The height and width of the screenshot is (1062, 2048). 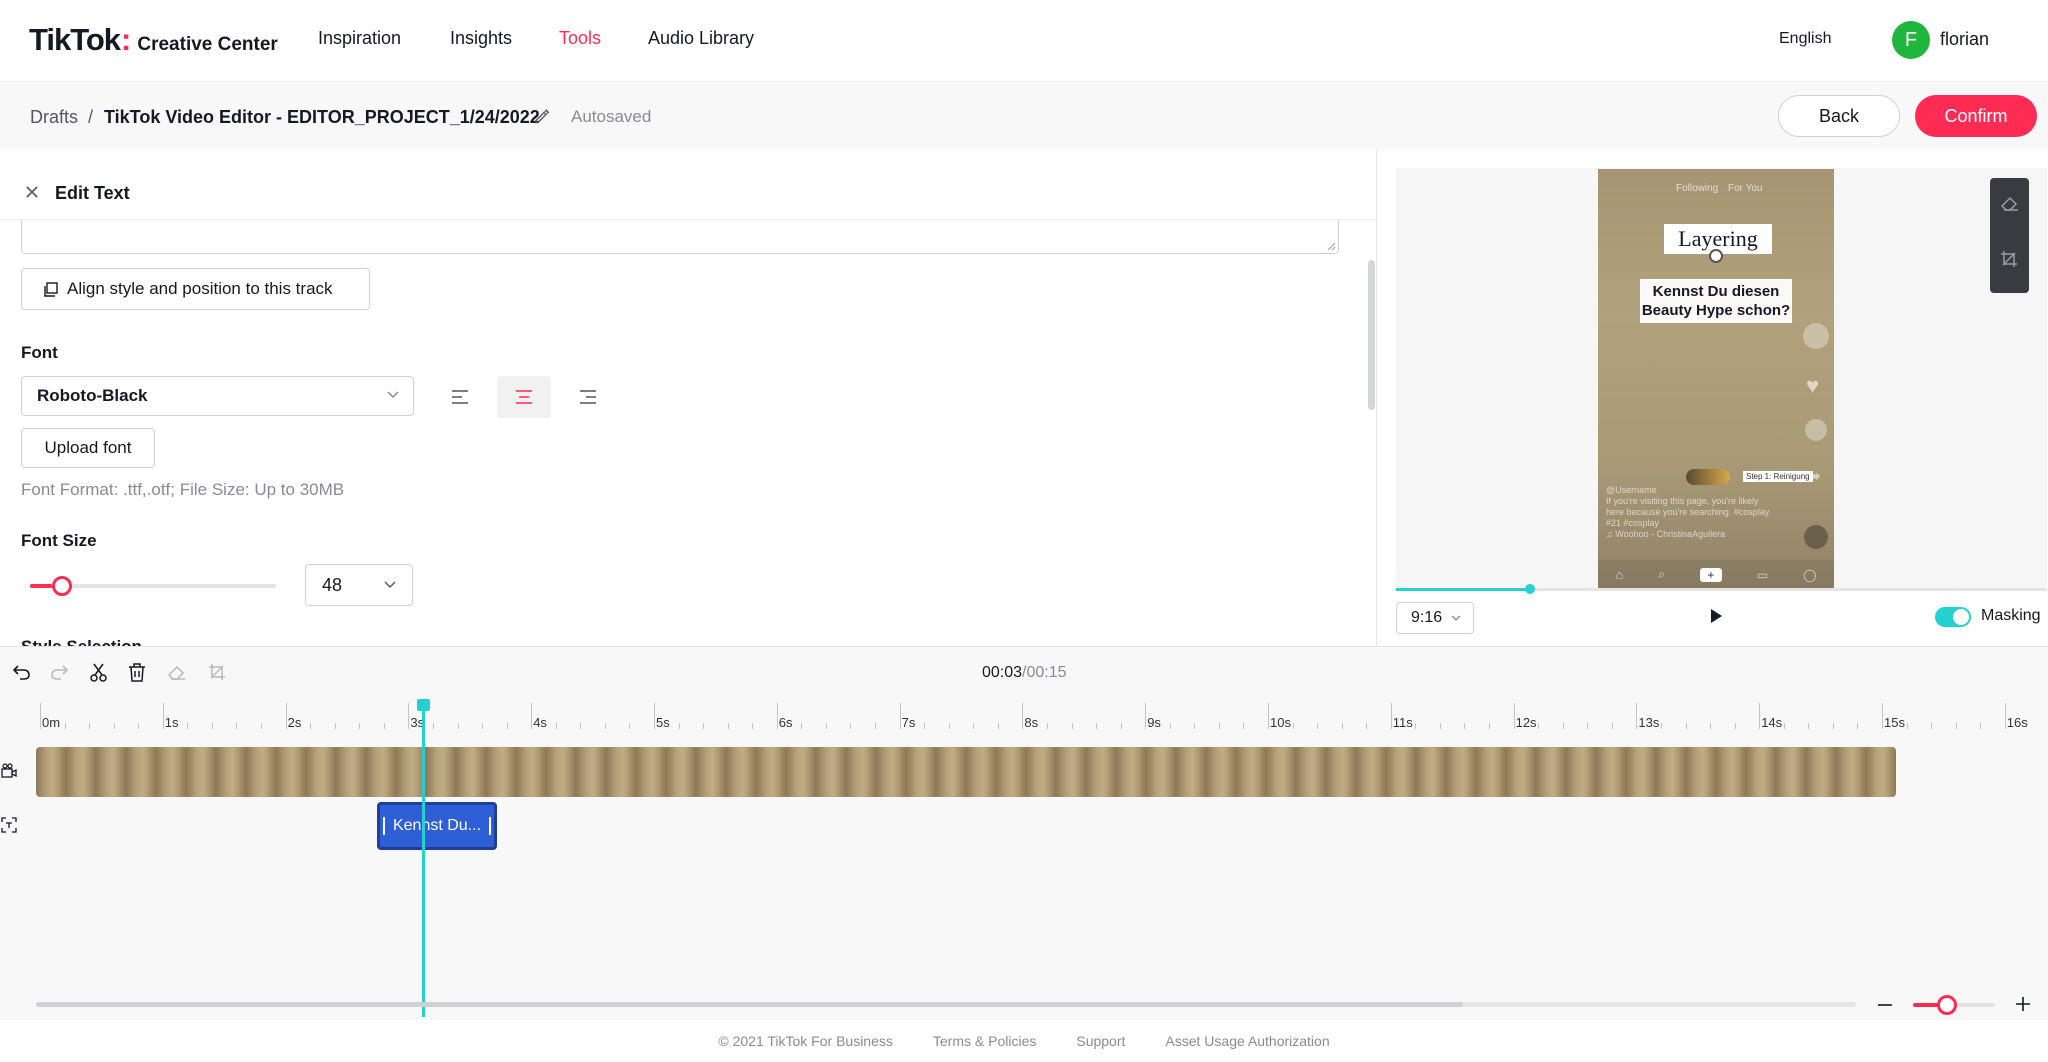 I want to click on playhead, so click(x=423, y=858).